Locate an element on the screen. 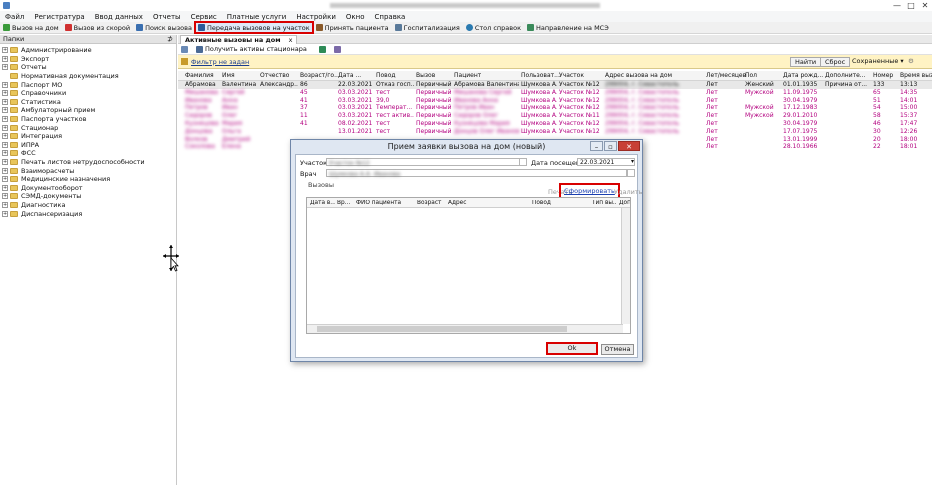  folder-item: + Экспорт is located at coordinates (88, 59).